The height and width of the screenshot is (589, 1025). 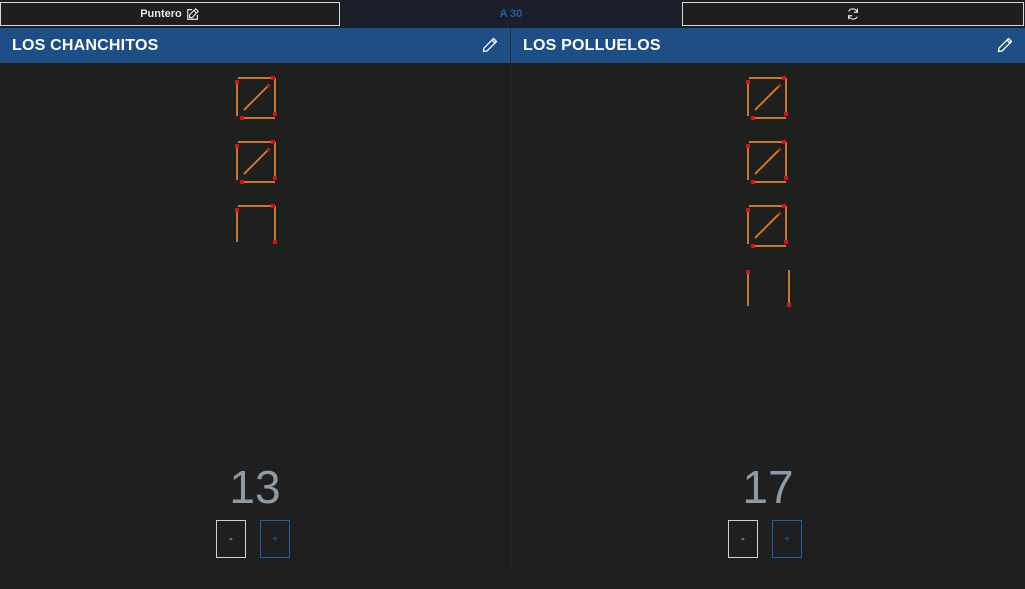 What do you see at coordinates (255, 487) in the screenshot?
I see `score-value: 13` at bounding box center [255, 487].